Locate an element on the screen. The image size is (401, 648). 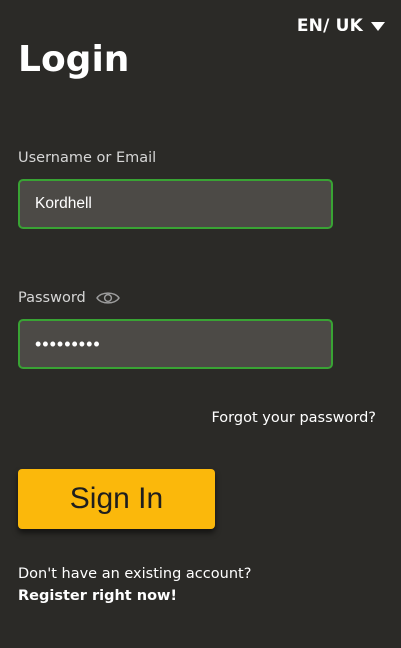
password-input is located at coordinates (175, 344).